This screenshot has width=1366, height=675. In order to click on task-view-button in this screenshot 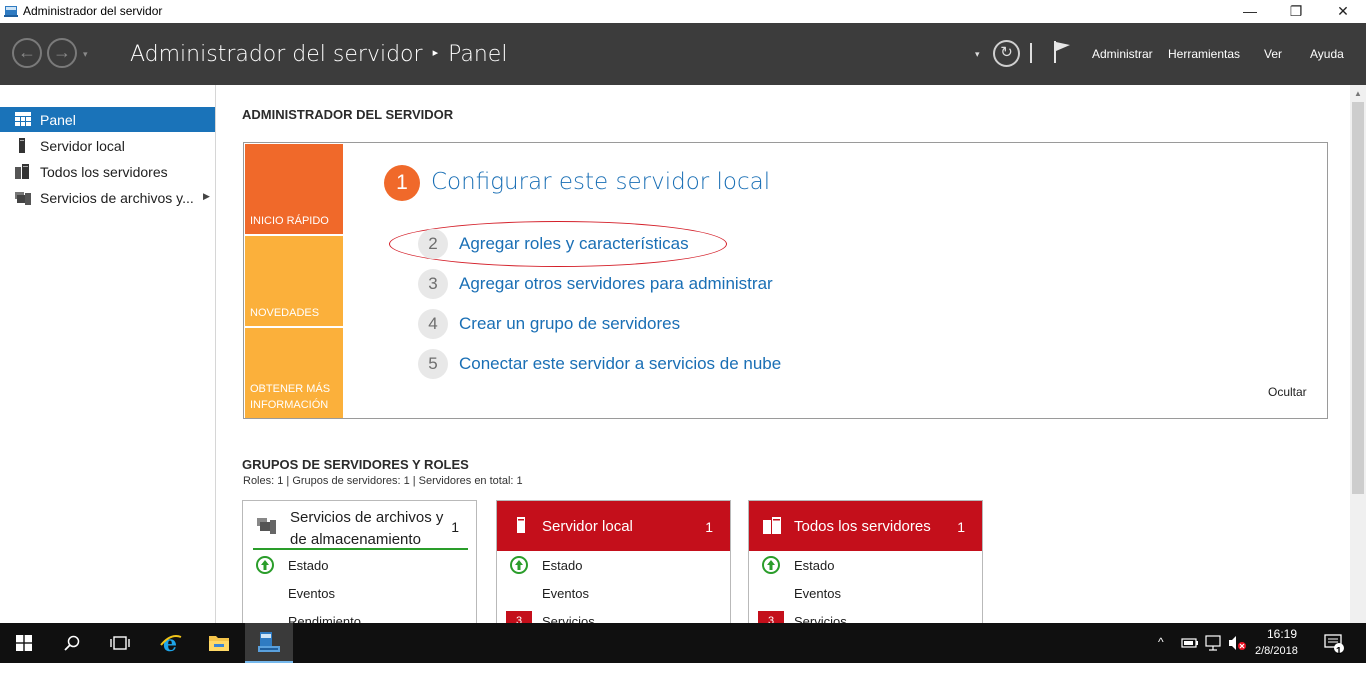, I will do `click(120, 643)`.